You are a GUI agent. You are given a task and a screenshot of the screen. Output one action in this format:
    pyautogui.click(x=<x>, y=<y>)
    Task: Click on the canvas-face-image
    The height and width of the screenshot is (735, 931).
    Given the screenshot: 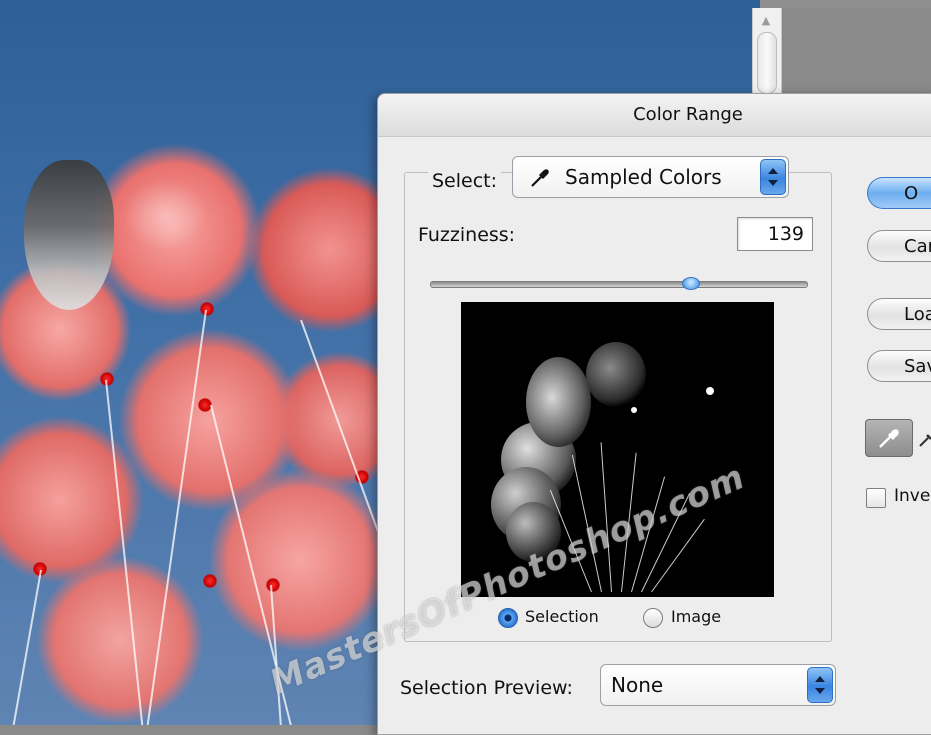 What is the action you would take?
    pyautogui.click(x=69, y=235)
    